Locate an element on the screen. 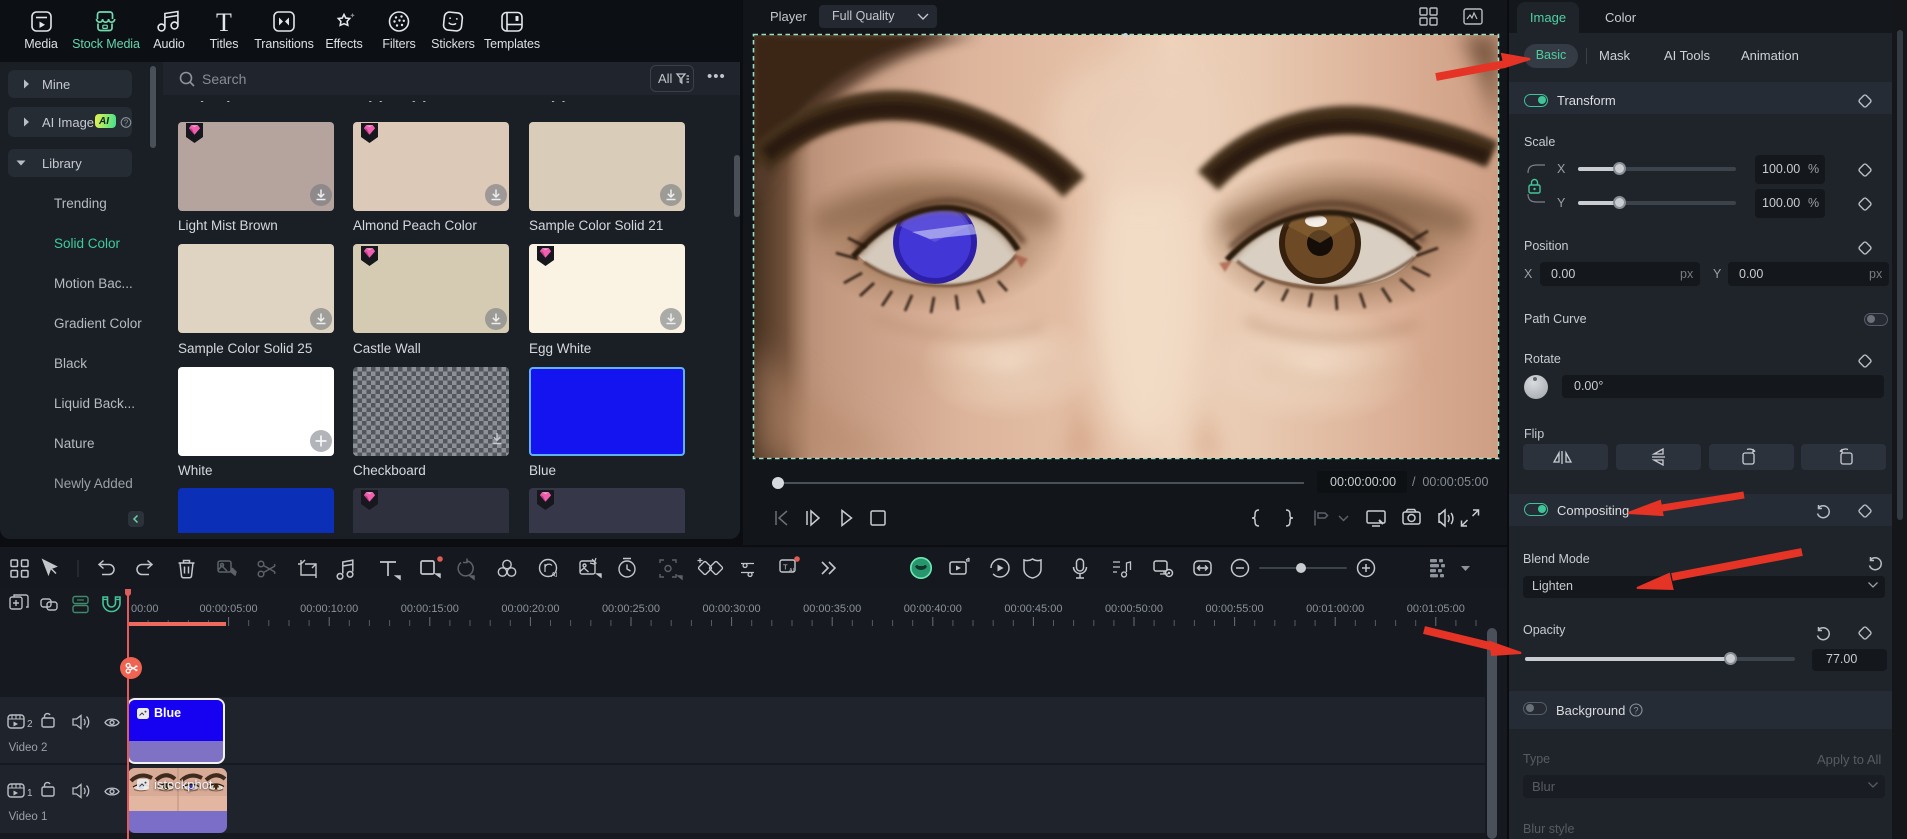 Image resolution: width=1907 pixels, height=839 pixels. svg-text: Video 2 is located at coordinates (28, 748).